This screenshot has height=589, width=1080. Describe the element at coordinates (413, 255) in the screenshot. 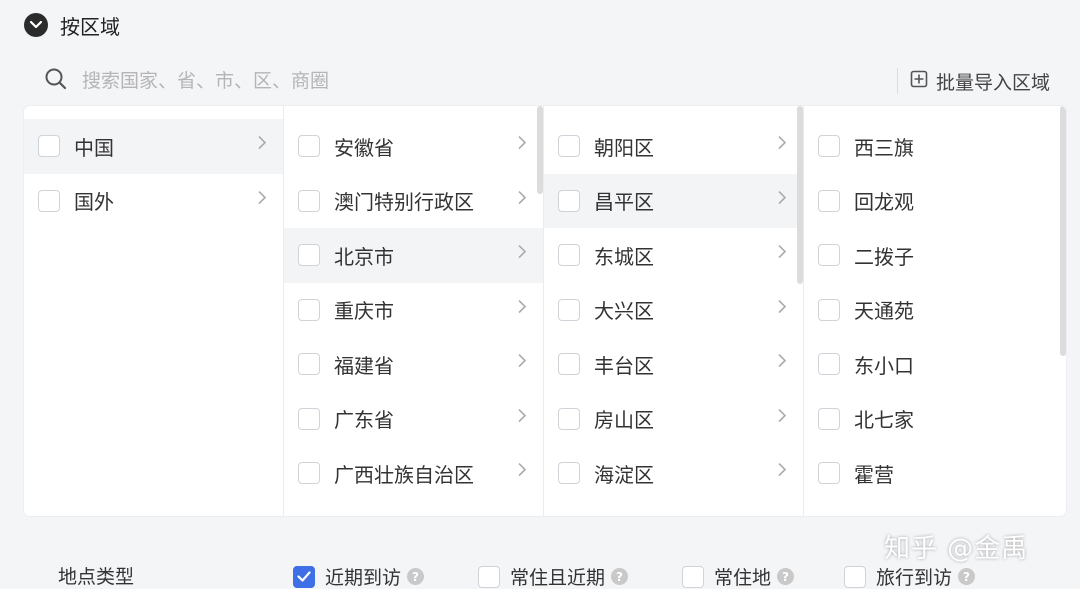

I see `list-item: 北京市` at that location.